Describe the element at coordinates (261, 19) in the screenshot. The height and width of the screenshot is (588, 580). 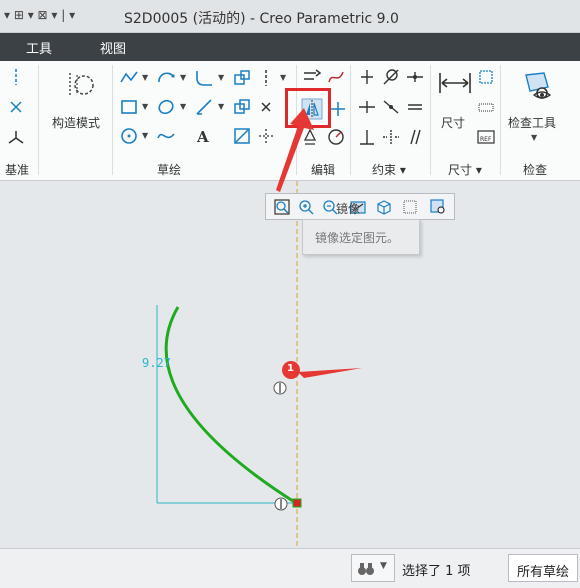
I see `window-title: S2D0005 (活动的) - Creo Parametric 9.0` at that location.